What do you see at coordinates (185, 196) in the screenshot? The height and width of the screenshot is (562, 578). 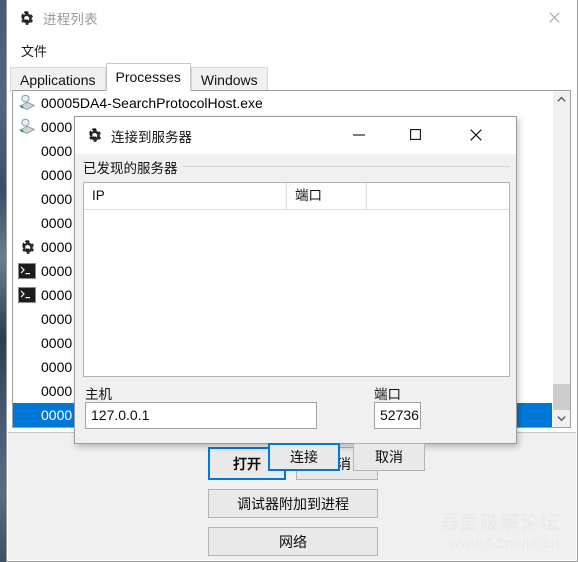 I see `column-header-ip: IP` at bounding box center [185, 196].